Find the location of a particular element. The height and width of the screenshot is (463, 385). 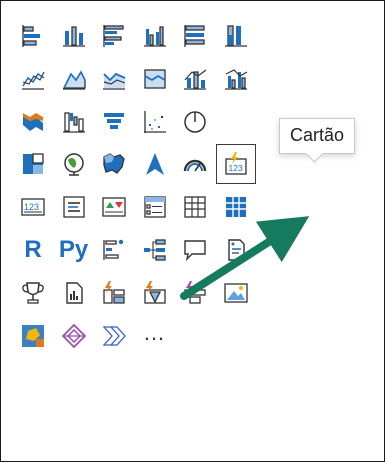

visual-area-chart is located at coordinates (74, 79).